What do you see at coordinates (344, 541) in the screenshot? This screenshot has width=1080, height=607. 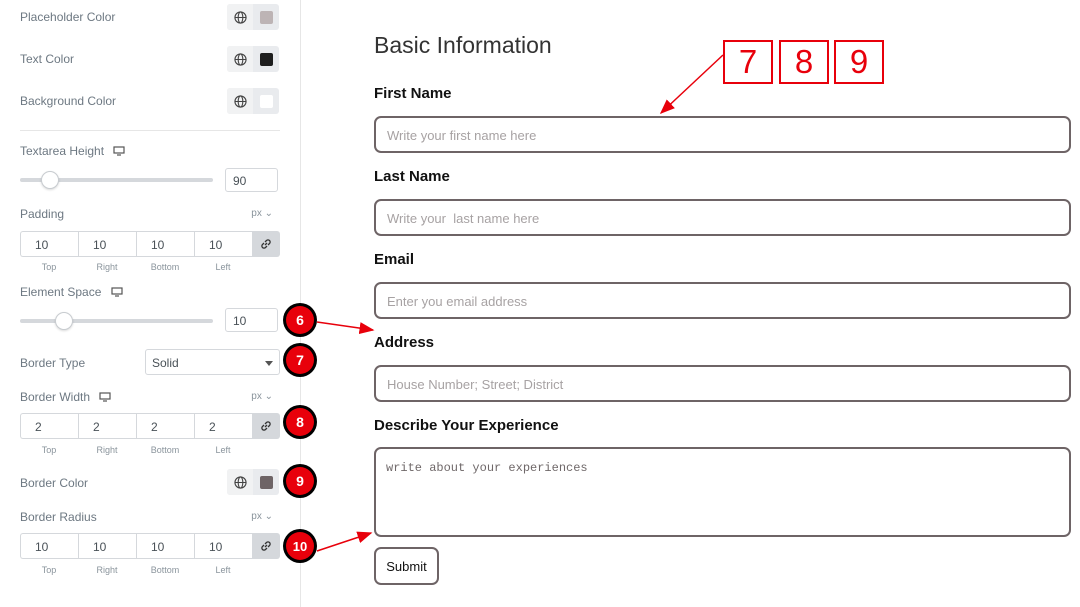 I see `arrow-10-to-textarea` at bounding box center [344, 541].